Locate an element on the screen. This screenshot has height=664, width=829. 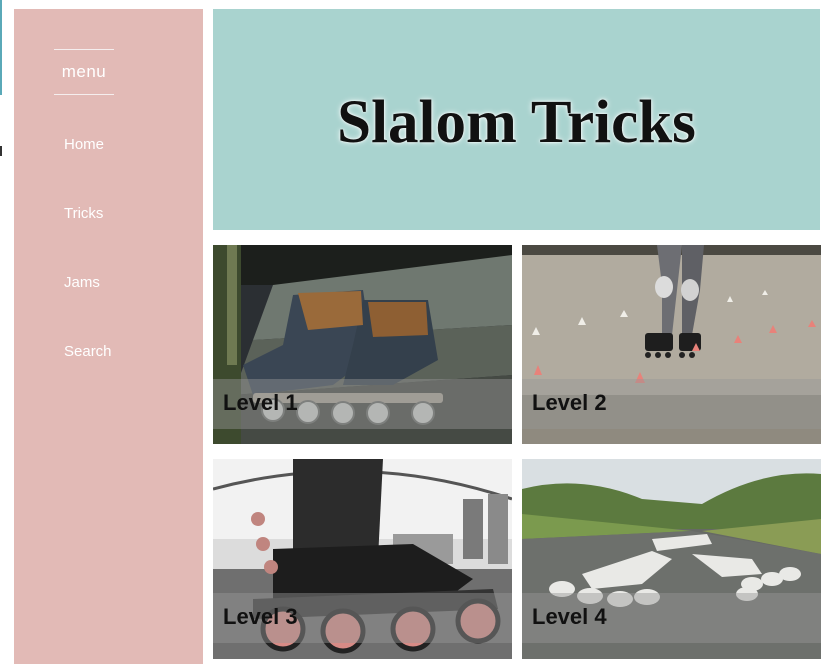
sidebar-item-jams: Jams is located at coordinates (82, 282).